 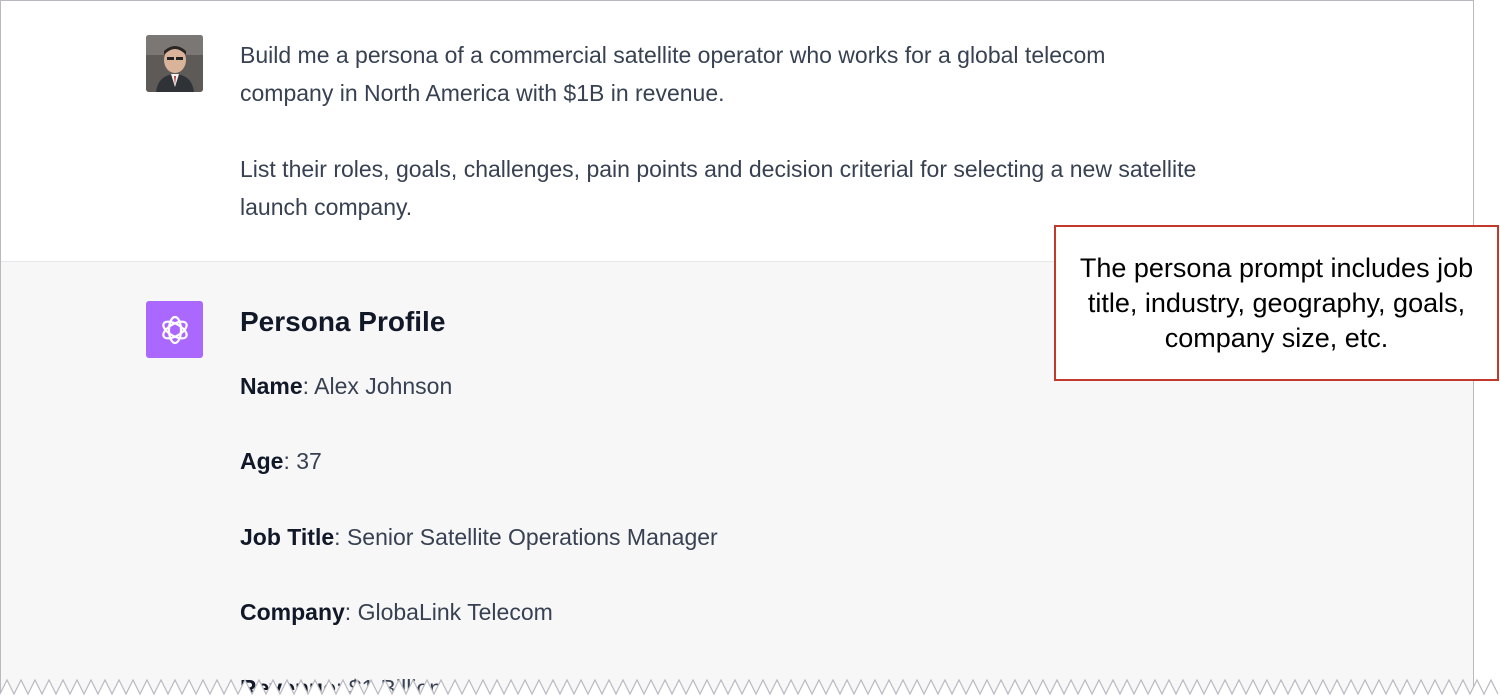 What do you see at coordinates (383, 386) in the screenshot?
I see `field-value: Alex Johnson` at bounding box center [383, 386].